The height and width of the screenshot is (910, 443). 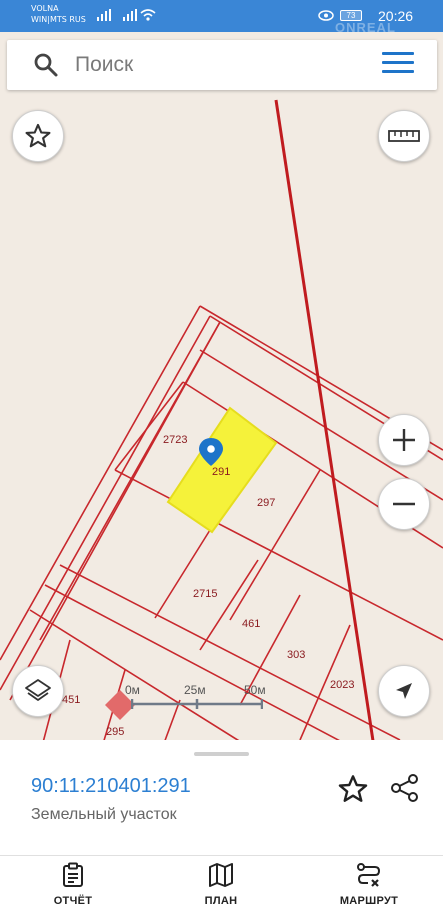 What do you see at coordinates (197, 704) in the screenshot?
I see `scale-bar` at bounding box center [197, 704].